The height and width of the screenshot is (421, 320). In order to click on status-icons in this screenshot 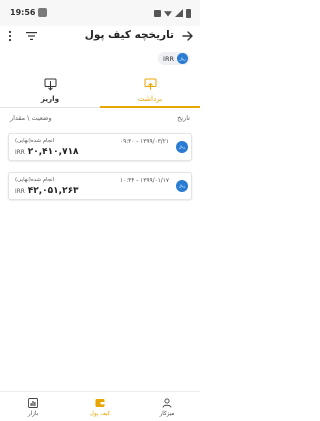, I will do `click(172, 13)`.